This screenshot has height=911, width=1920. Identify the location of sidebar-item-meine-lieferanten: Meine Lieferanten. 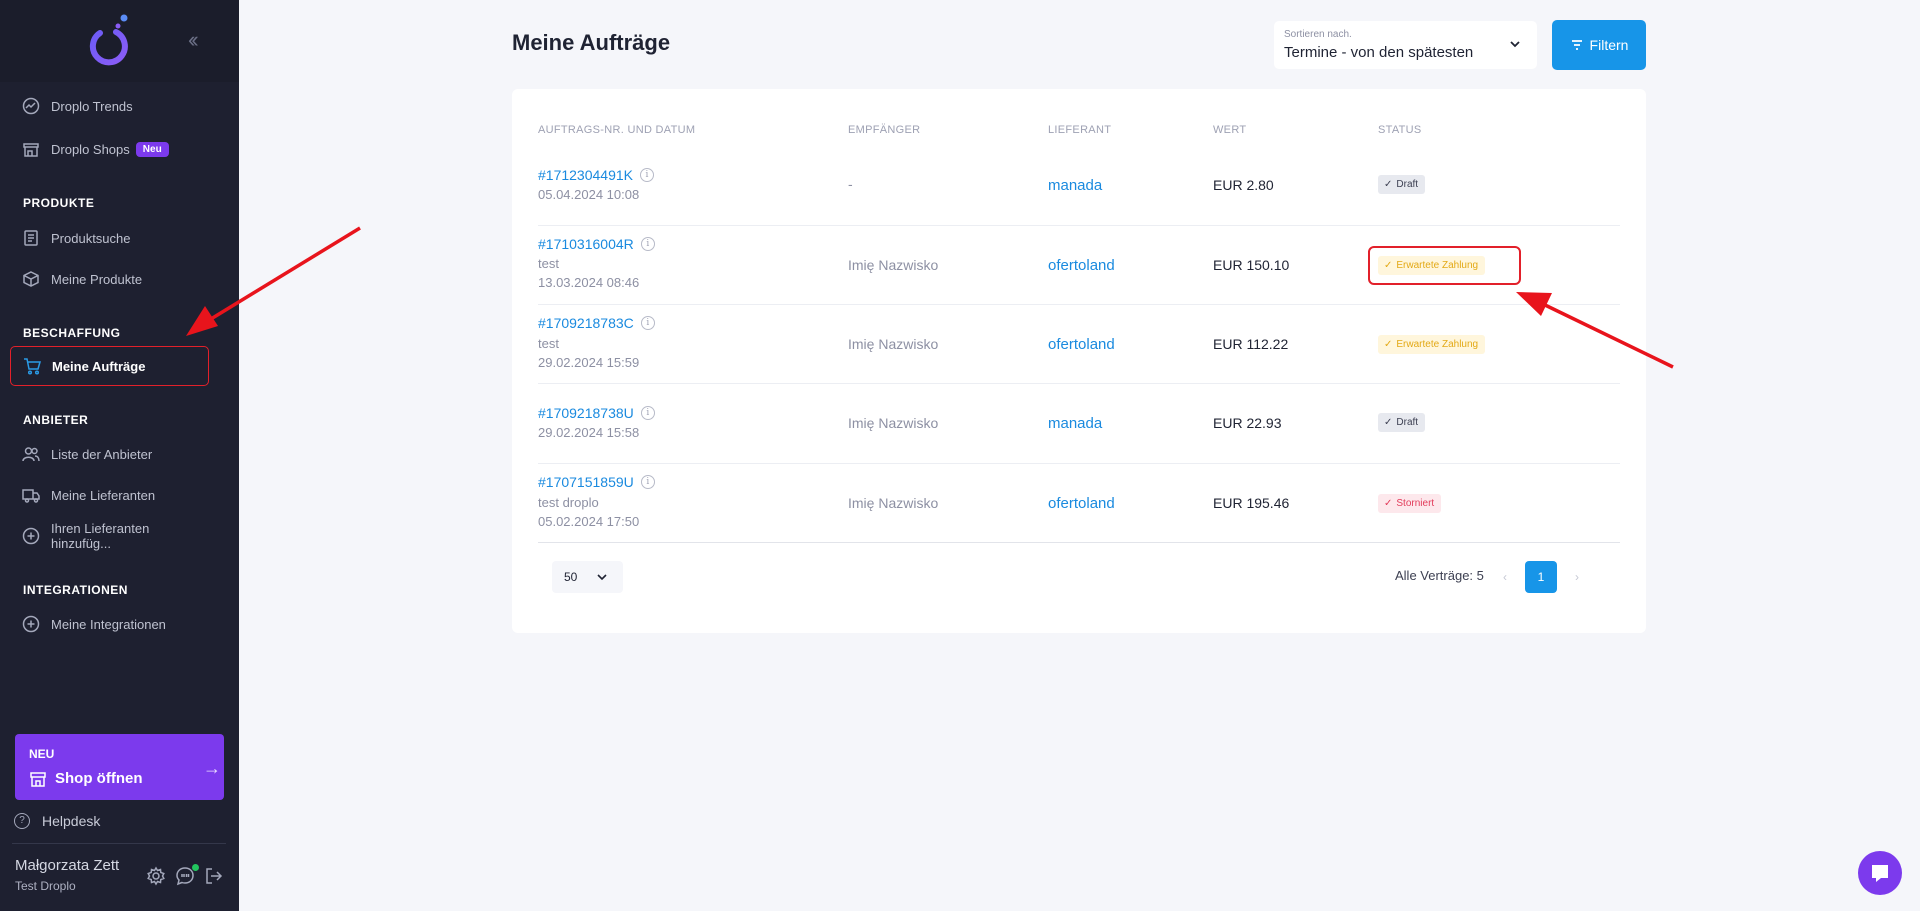
(110, 495).